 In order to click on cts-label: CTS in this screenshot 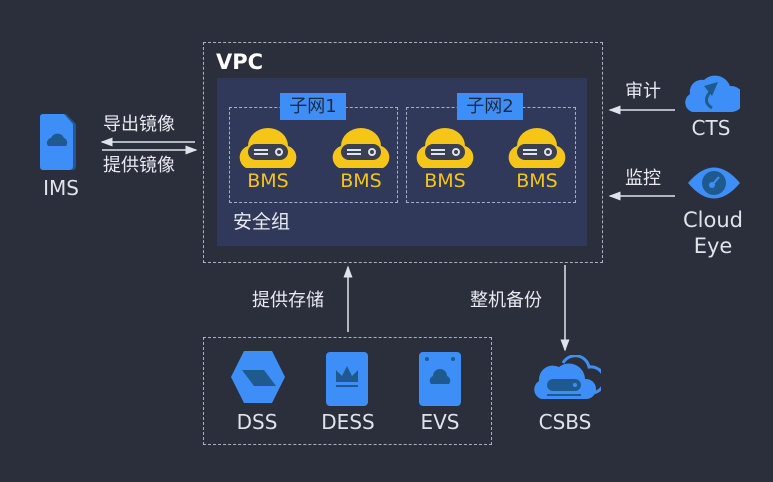, I will do `click(711, 128)`.